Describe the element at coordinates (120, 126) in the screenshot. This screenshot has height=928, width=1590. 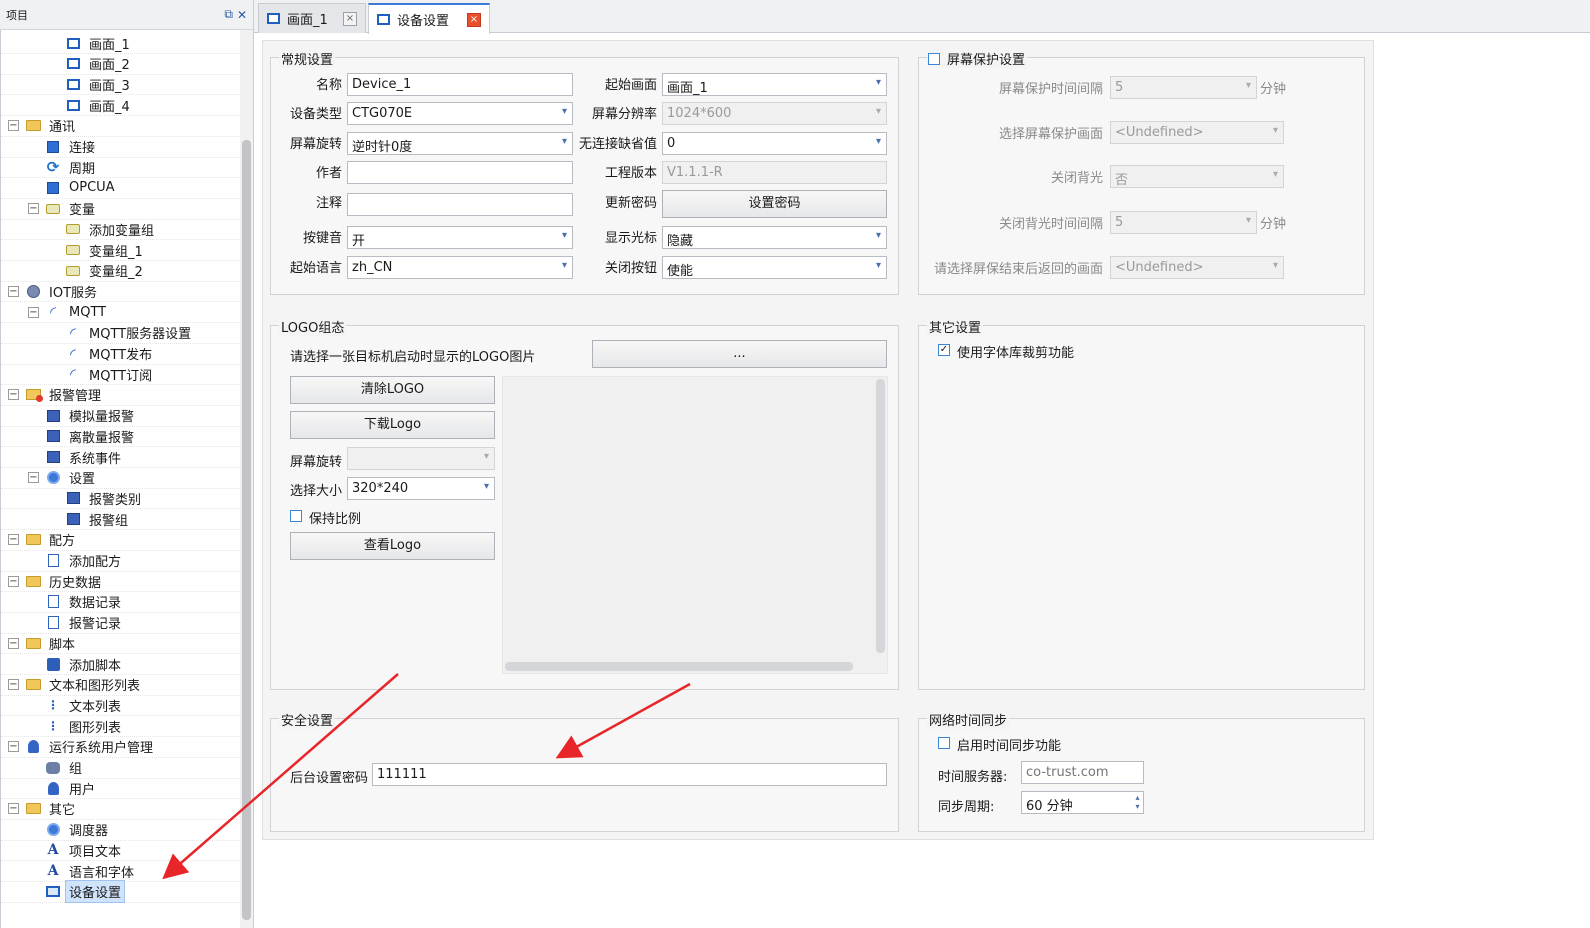
I see `tree-item: − 通讯` at that location.